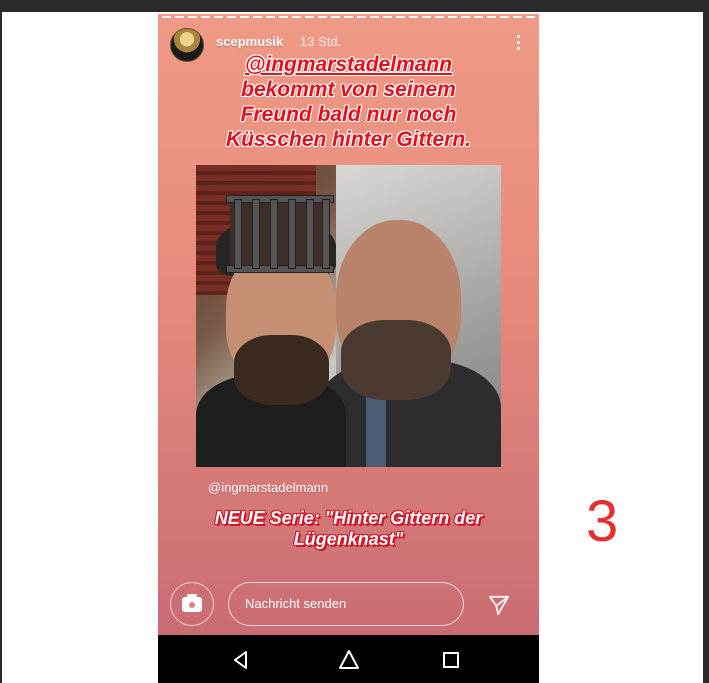 The image size is (709, 683). I want to click on story-username: scepmusik, so click(249, 41).